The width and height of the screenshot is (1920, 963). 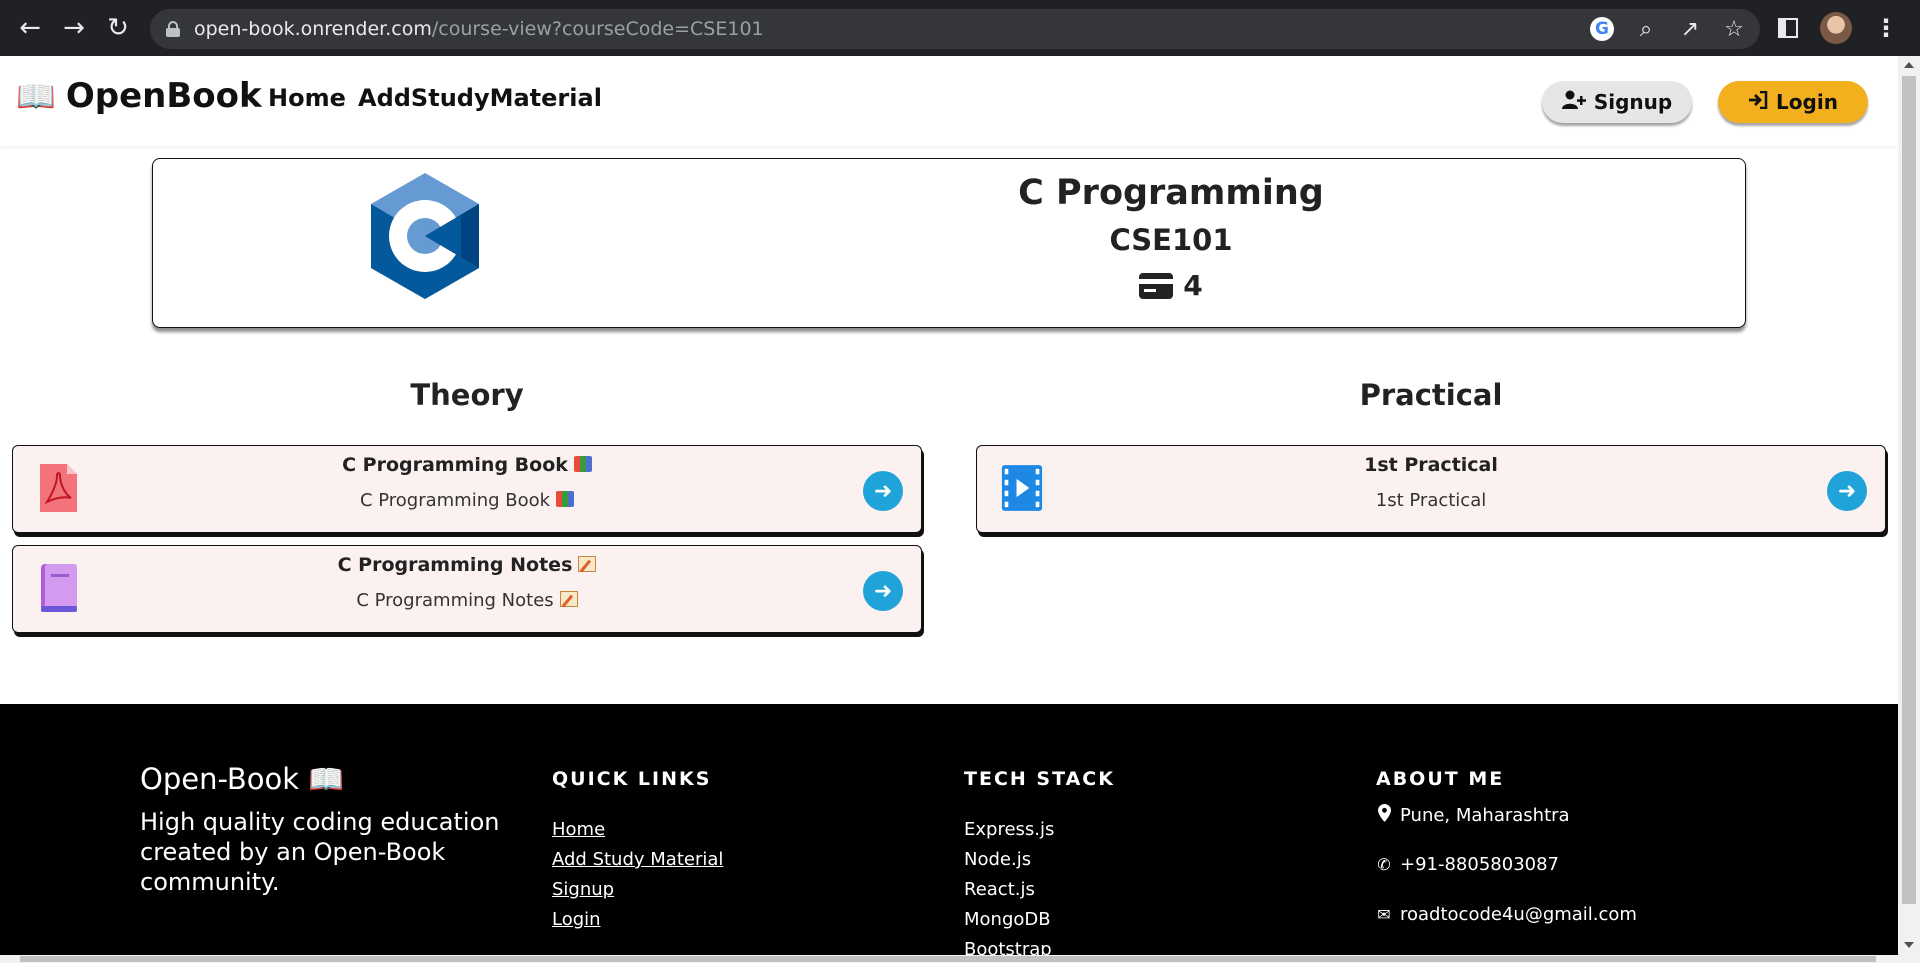 I want to click on google-translate-icon: G, so click(x=1602, y=29).